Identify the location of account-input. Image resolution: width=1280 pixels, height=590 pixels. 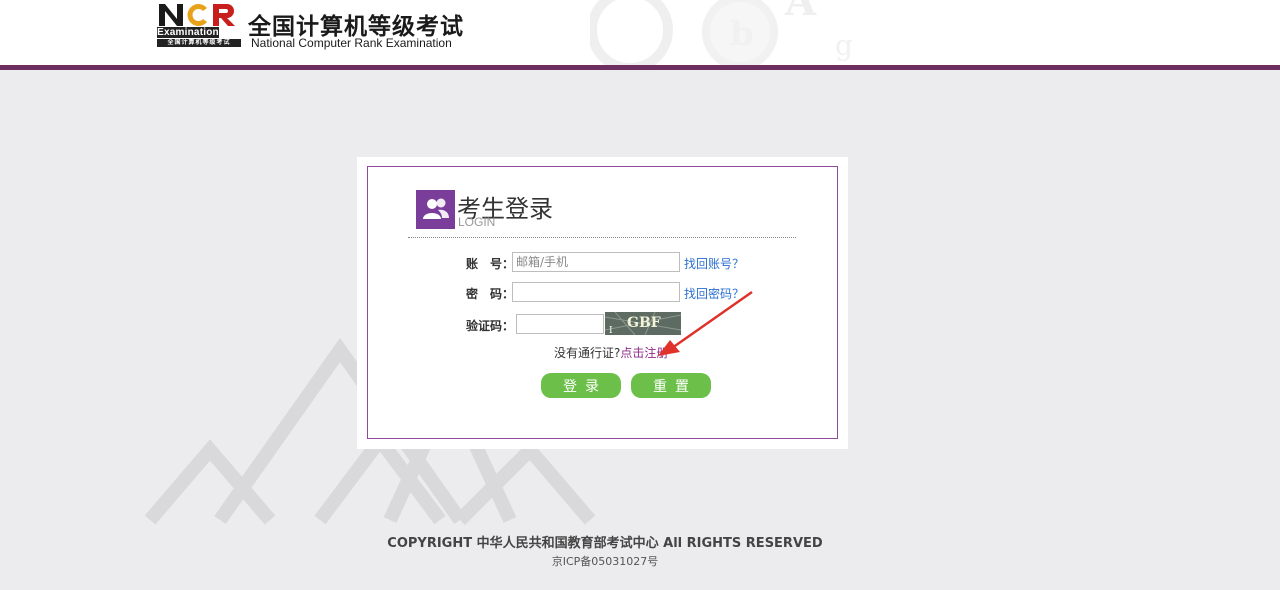
(596, 262).